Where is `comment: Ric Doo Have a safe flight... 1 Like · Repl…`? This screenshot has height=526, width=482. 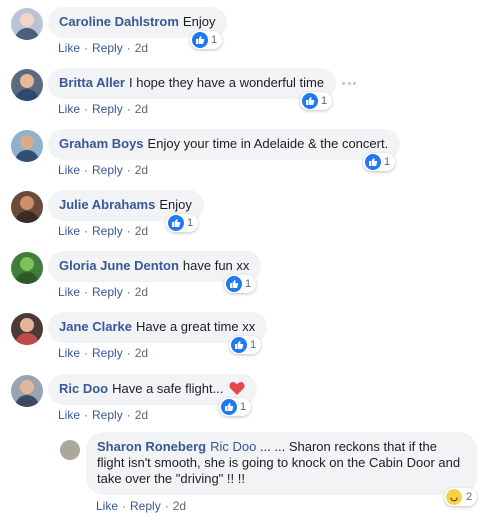
comment: Ric Doo Have a safe flight... 1 Like · Repl… is located at coordinates (241, 397).